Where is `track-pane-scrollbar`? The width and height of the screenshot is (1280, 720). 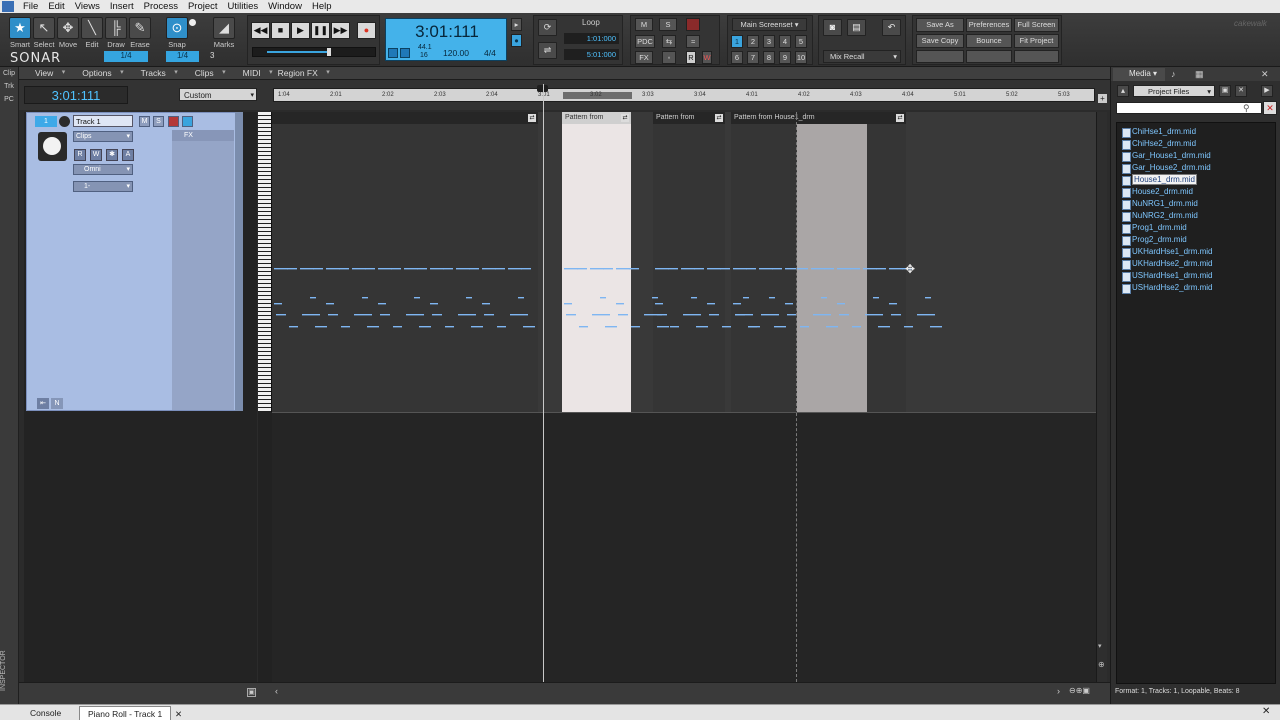 track-pane-scrollbar is located at coordinates (239, 261).